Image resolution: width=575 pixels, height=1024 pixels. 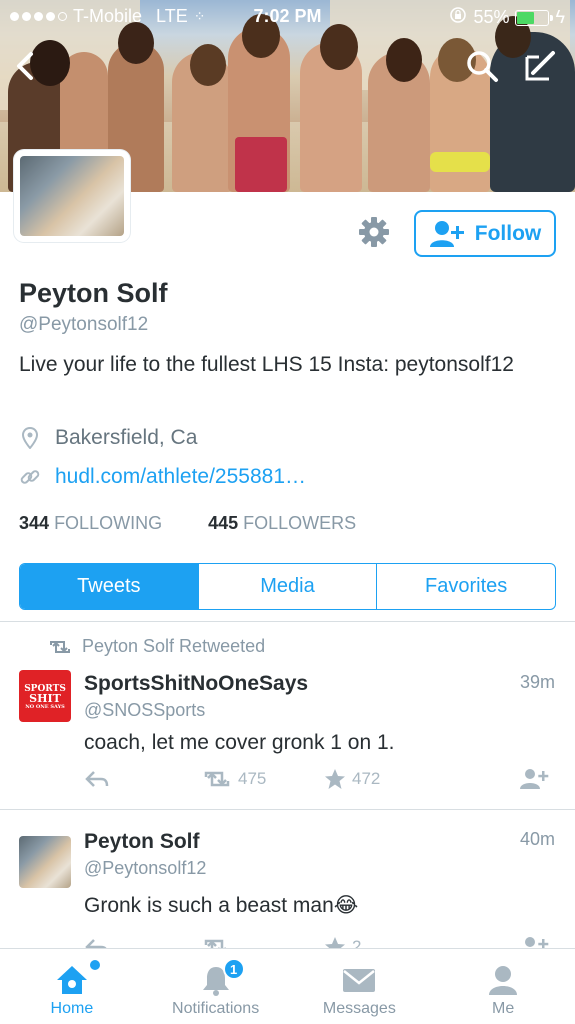 I want to click on tweet-actions: 475 472, so click(x=316, y=779).